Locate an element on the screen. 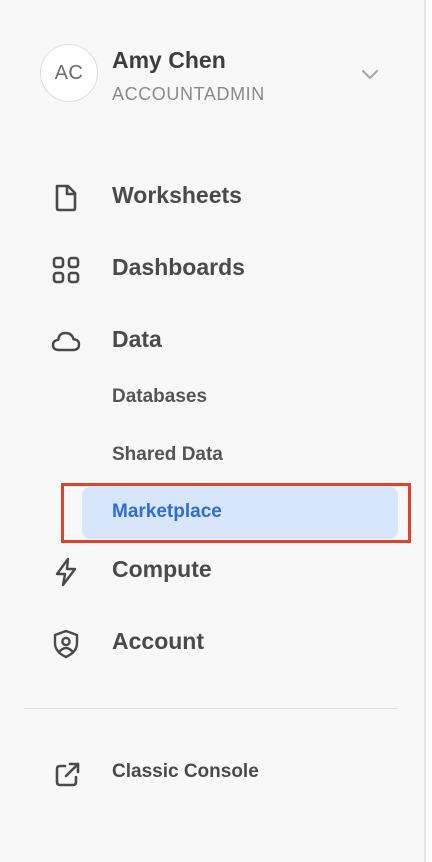  sidebar-item-dashboards: Dashboards is located at coordinates (213, 268).